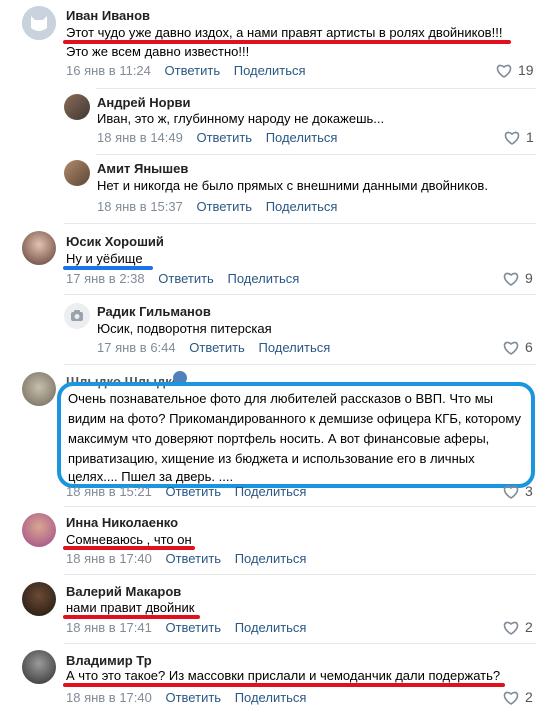 This screenshot has height=713, width=551. Describe the element at coordinates (140, 206) in the screenshot. I see `comment-date: 18 янв в 15:37` at that location.